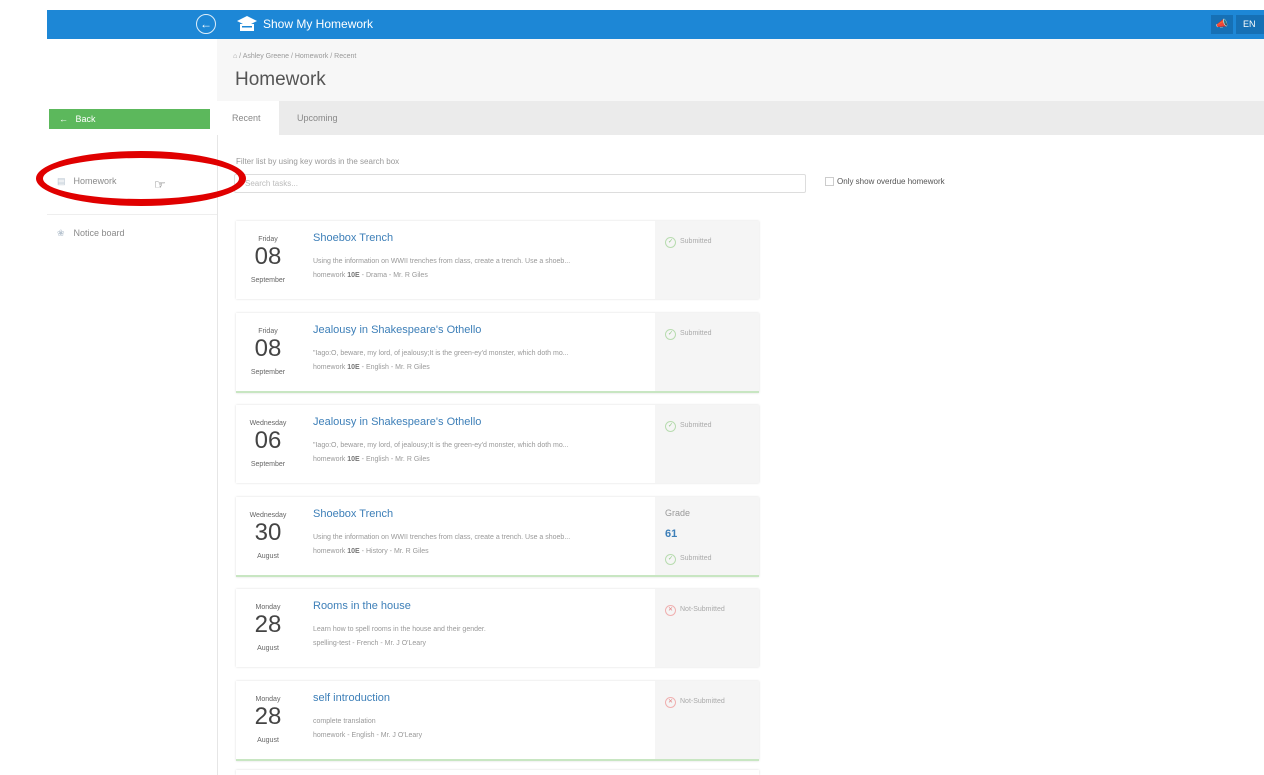 This screenshot has height=775, width=1264. What do you see at coordinates (311, 56) in the screenshot?
I see `breadcrumb-item: Homework` at bounding box center [311, 56].